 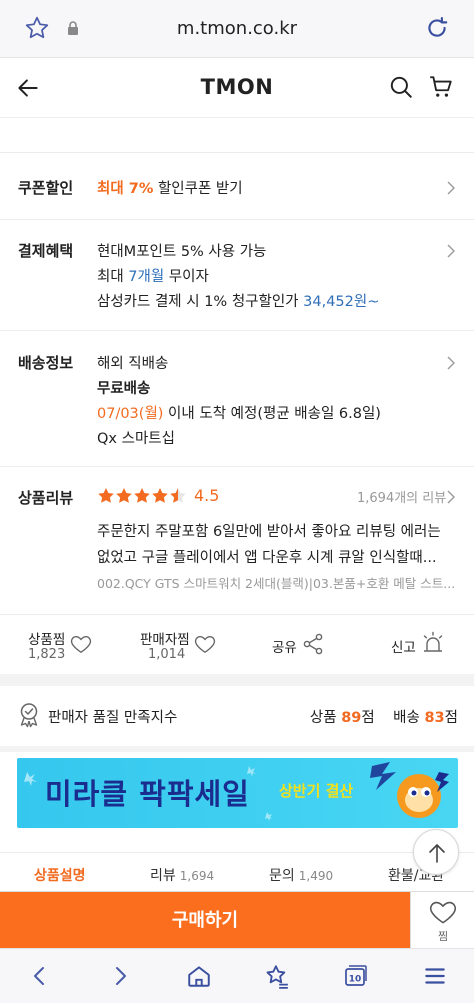 What do you see at coordinates (238, 302) in the screenshot?
I see `payment-line-3: 삼성카드 결제 시 1% 청구할인가 34,452원~` at bounding box center [238, 302].